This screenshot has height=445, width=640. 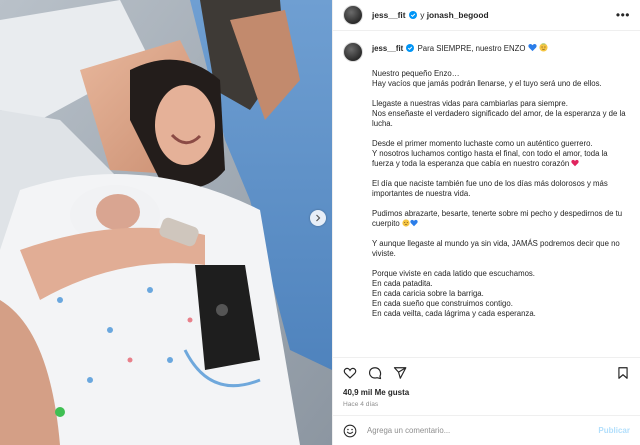 What do you see at coordinates (575, 163) in the screenshot?
I see `red-heart-icon` at bounding box center [575, 163].